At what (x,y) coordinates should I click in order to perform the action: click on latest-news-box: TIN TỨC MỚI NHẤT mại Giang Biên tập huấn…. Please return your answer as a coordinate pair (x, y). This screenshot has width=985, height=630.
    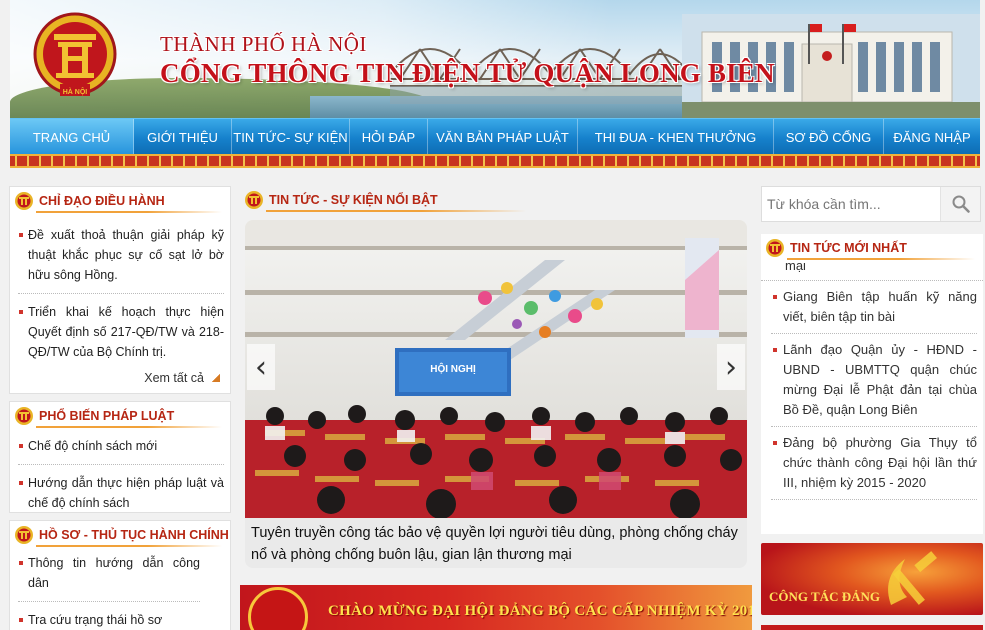
    Looking at the image, I should click on (872, 384).